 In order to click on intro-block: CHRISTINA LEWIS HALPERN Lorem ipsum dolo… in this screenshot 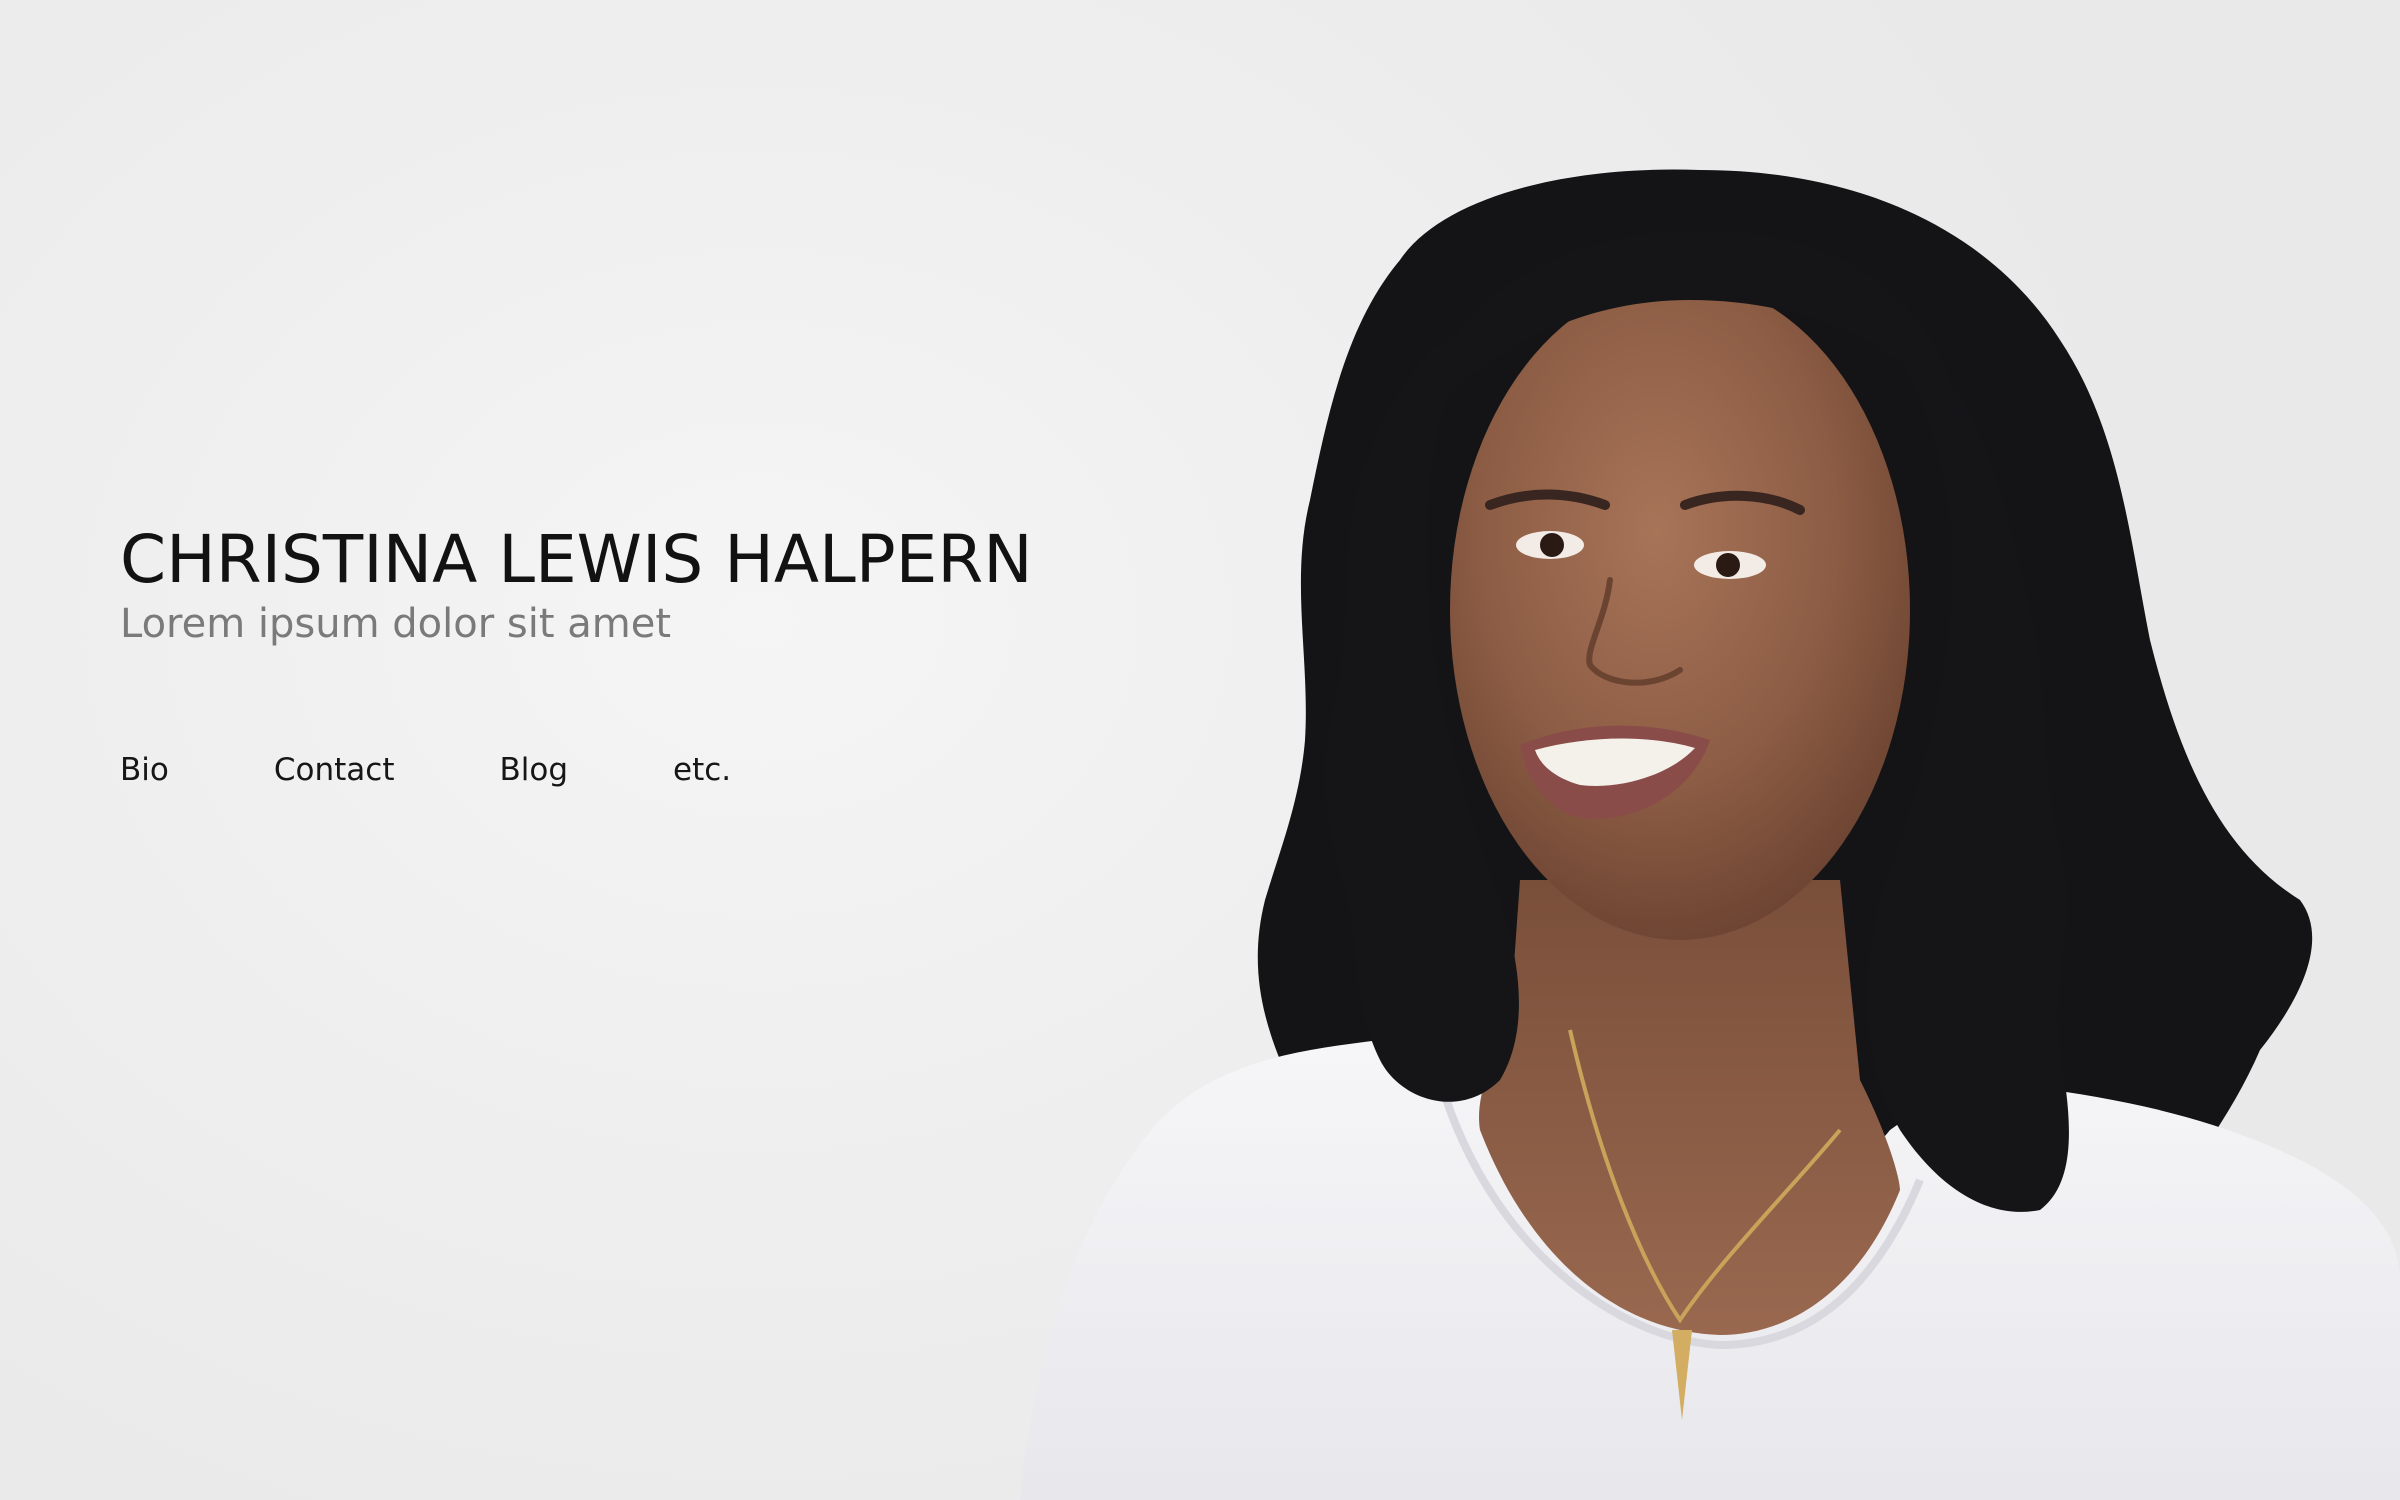, I will do `click(620, 586)`.